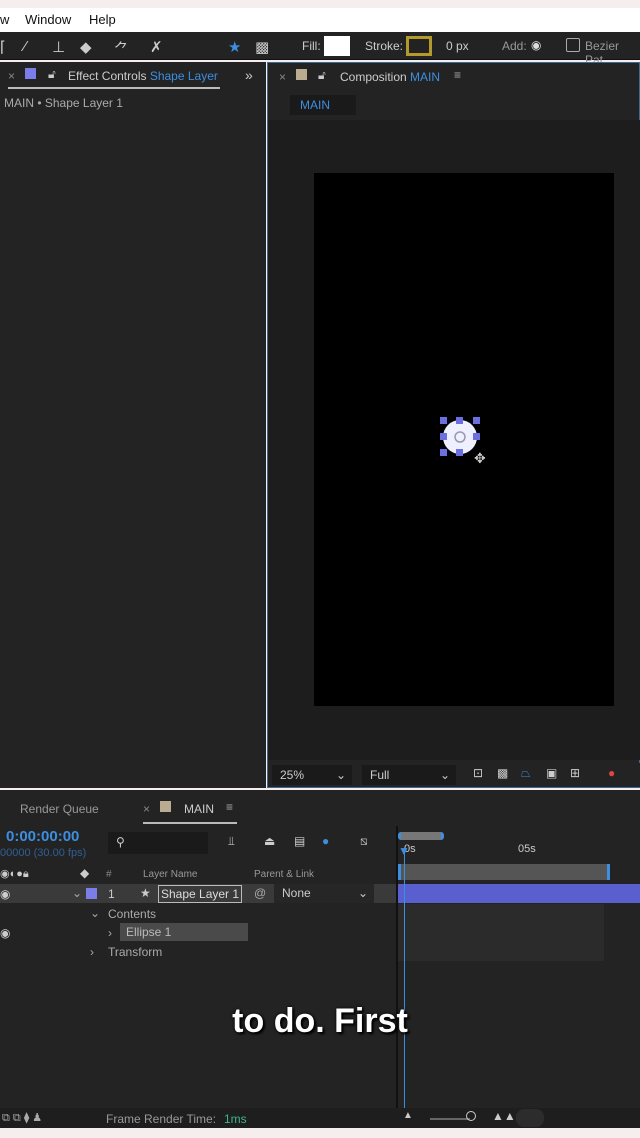 This screenshot has width=640, height=1138. What do you see at coordinates (320, 20) in the screenshot?
I see `menubar: w Window Help` at bounding box center [320, 20].